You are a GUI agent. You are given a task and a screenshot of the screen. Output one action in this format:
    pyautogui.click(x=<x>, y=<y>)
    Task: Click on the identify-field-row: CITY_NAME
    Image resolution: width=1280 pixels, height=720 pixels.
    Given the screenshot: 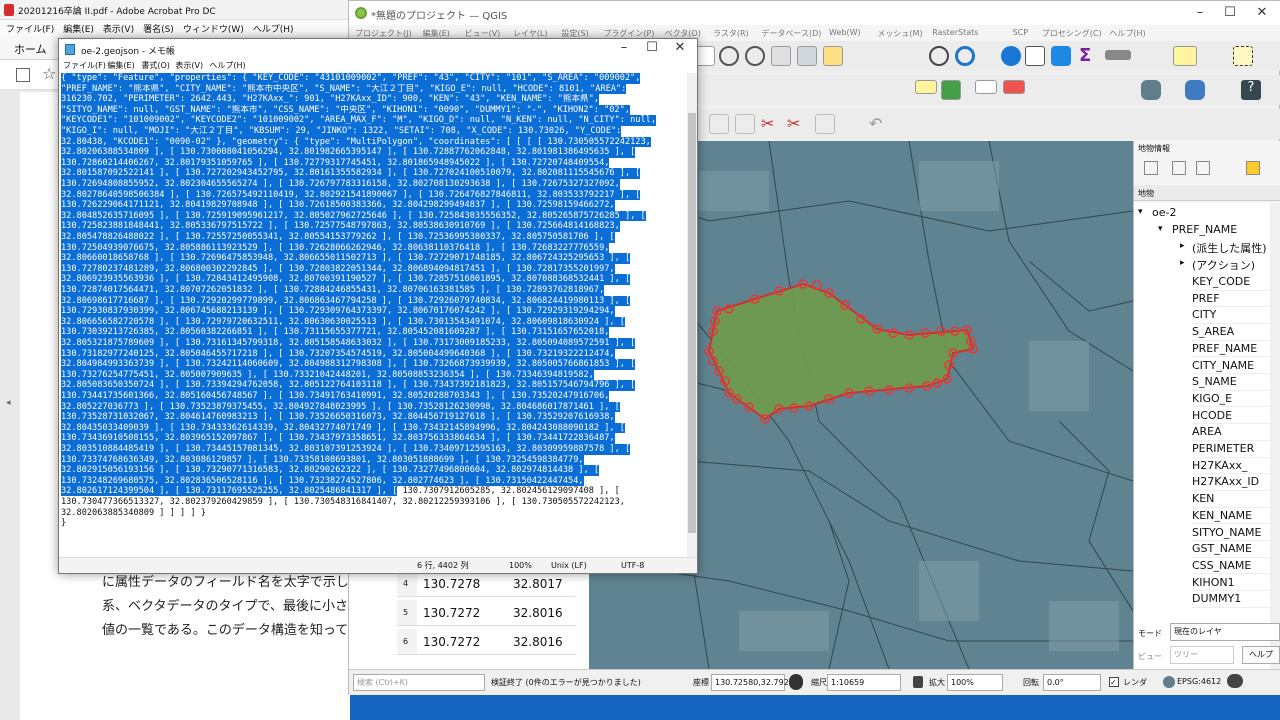 What is the action you would take?
    pyautogui.click(x=1231, y=366)
    